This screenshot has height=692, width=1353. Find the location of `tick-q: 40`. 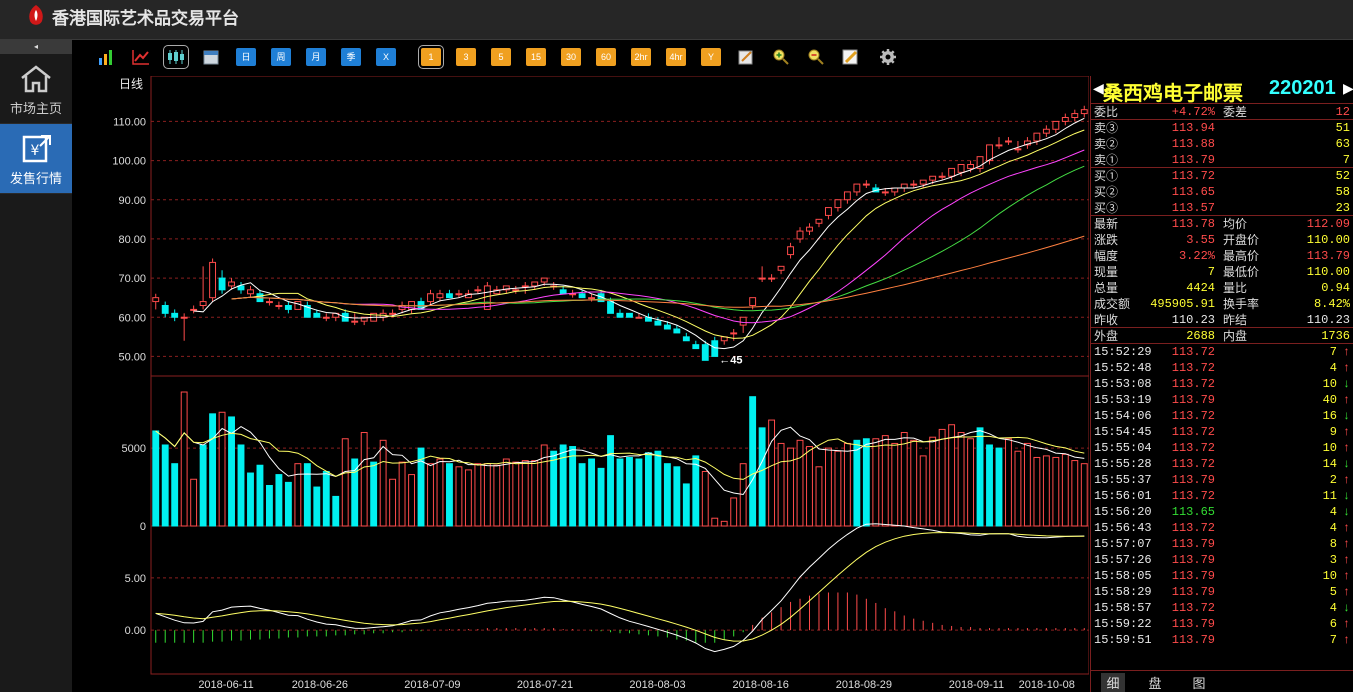

tick-q: 40 is located at coordinates (1329, 400).